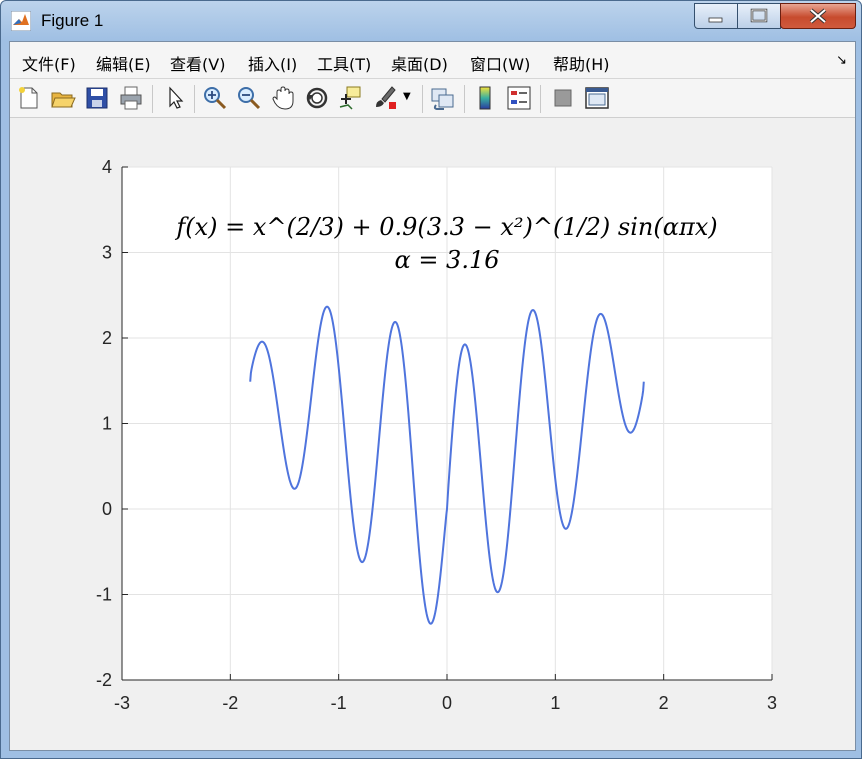  I want to click on menu-view: 查看(V), so click(197, 63).